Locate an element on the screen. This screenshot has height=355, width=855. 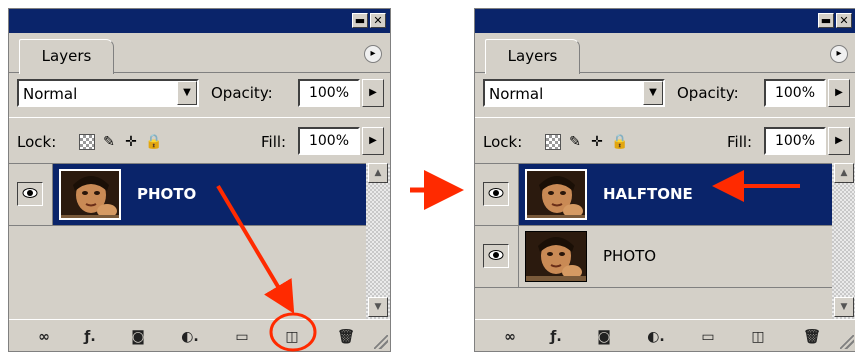
layer-row-halftone: HALFTONE is located at coordinates (653, 195).